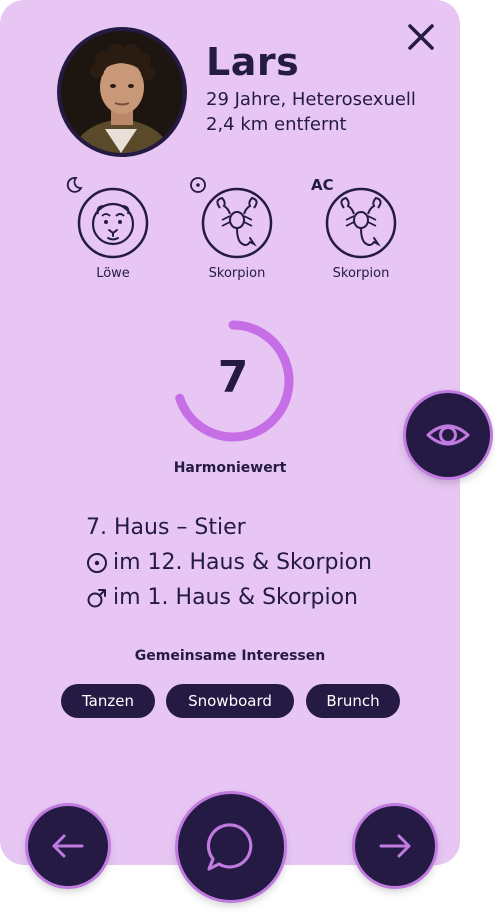 The width and height of the screenshot is (495, 913). Describe the element at coordinates (113, 273) in the screenshot. I see `zodiac-label-moon: Löwe` at that location.